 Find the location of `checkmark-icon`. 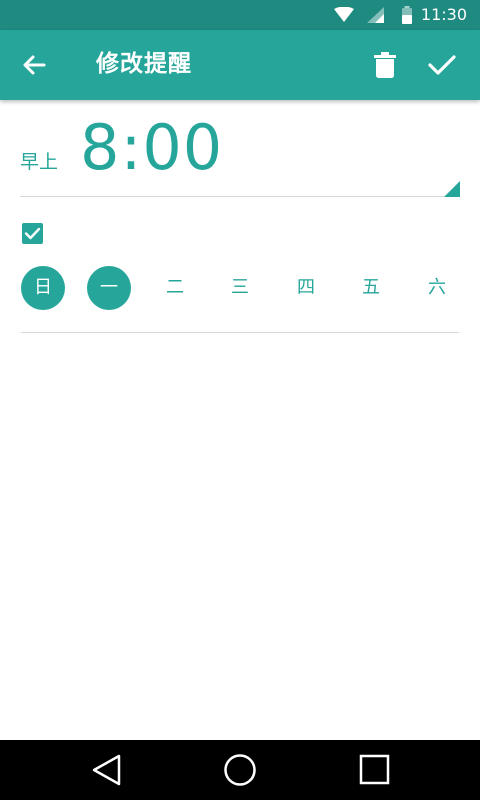

checkmark-icon is located at coordinates (442, 69).